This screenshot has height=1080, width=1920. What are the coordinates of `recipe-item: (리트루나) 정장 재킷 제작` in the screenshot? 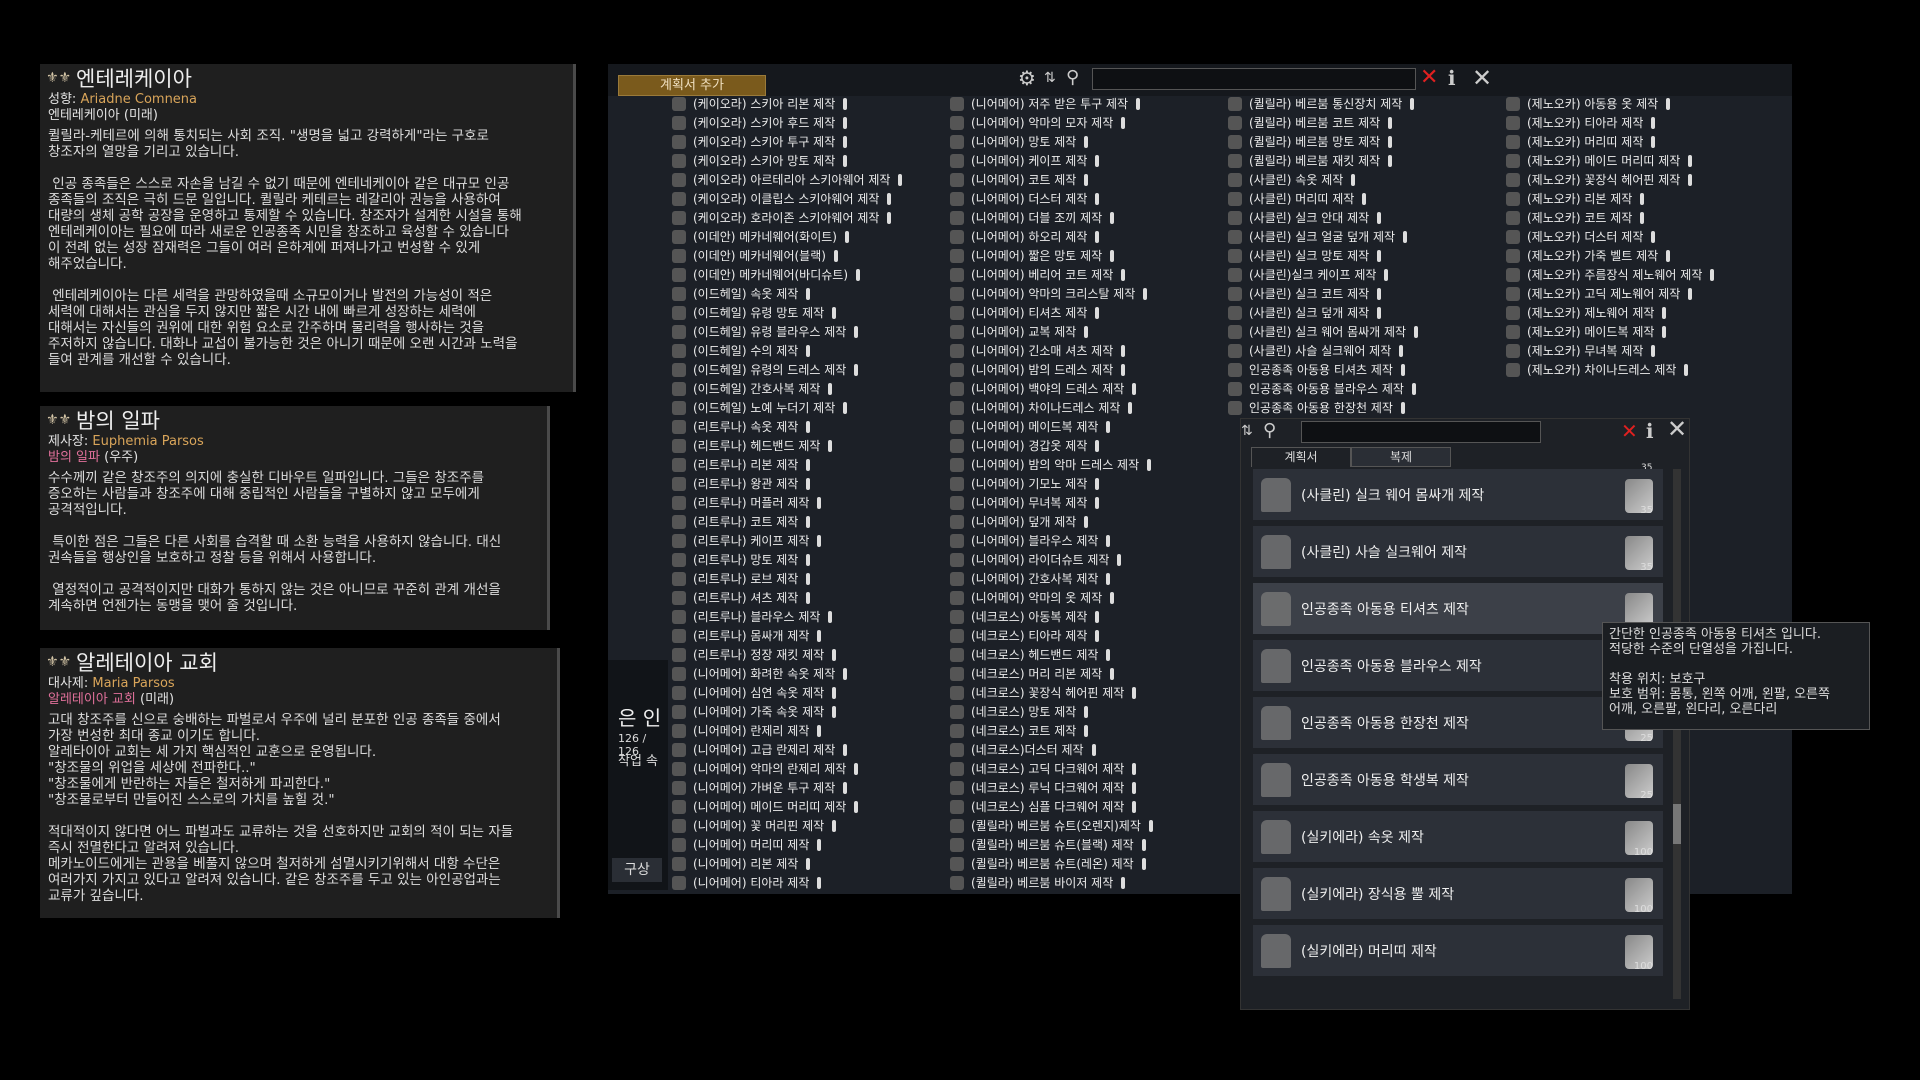 It's located at (805, 654).